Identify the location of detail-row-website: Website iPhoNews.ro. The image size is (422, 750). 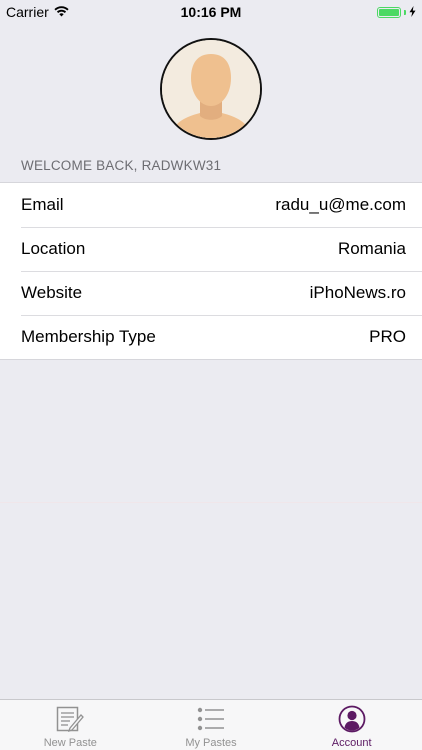
(211, 293).